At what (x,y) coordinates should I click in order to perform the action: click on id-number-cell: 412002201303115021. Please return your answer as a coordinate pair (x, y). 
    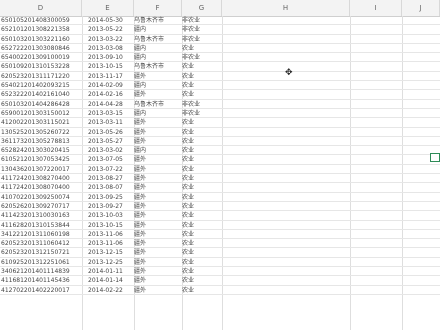
    Looking at the image, I should click on (43, 122).